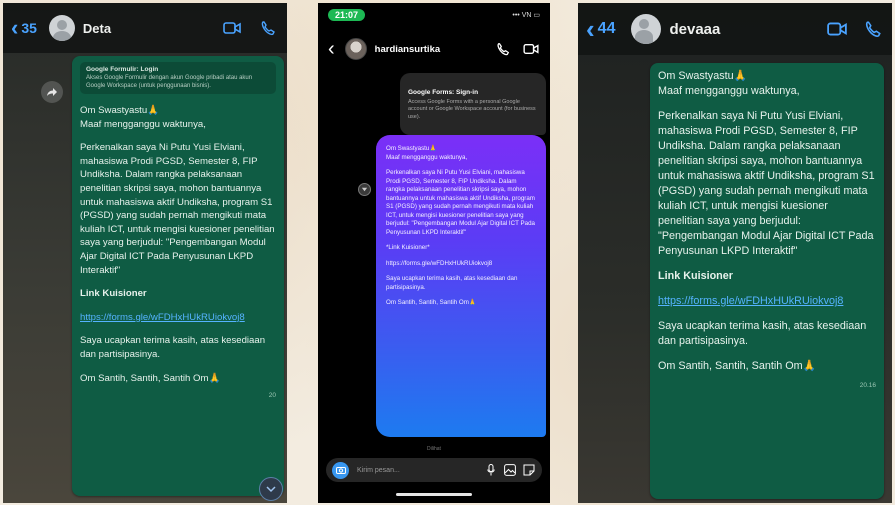 The height and width of the screenshot is (505, 895). Describe the element at coordinates (434, 449) in the screenshot. I see `seen-status: Dilihat` at that location.